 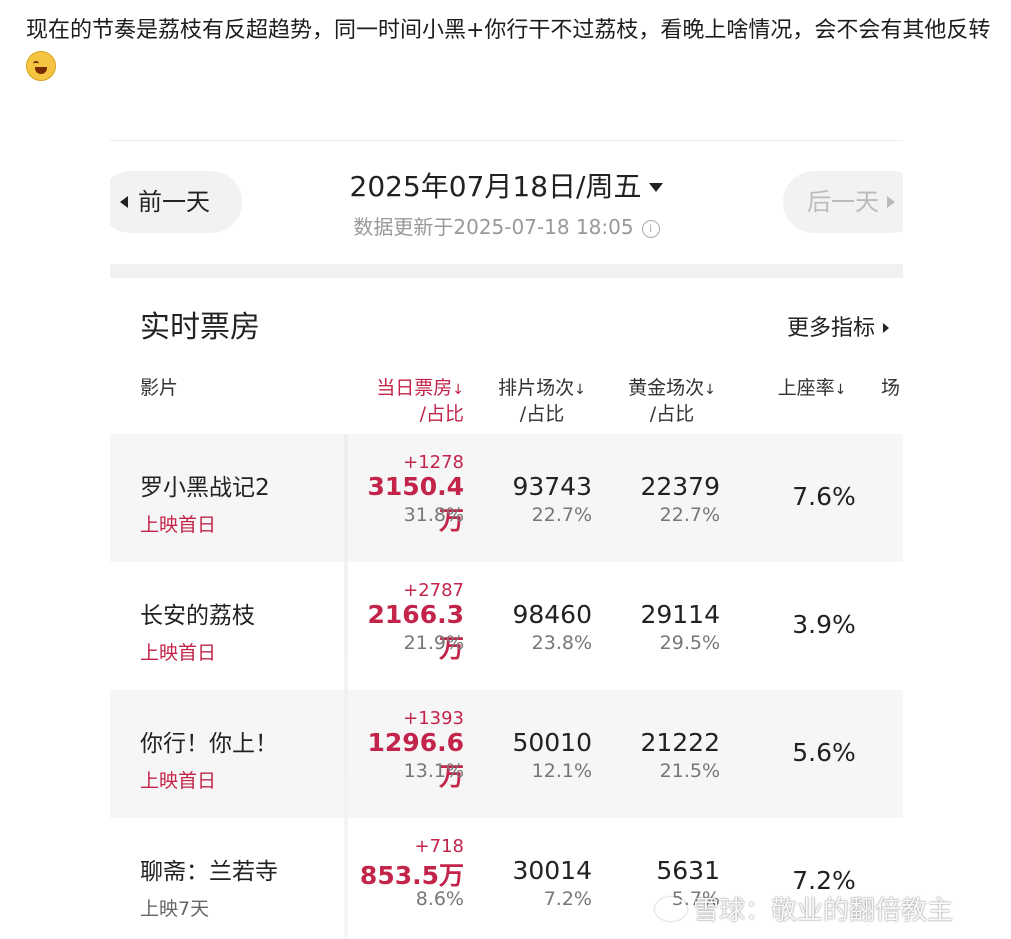 I want to click on film-title: 罗小黑战记2, so click(x=205, y=488).